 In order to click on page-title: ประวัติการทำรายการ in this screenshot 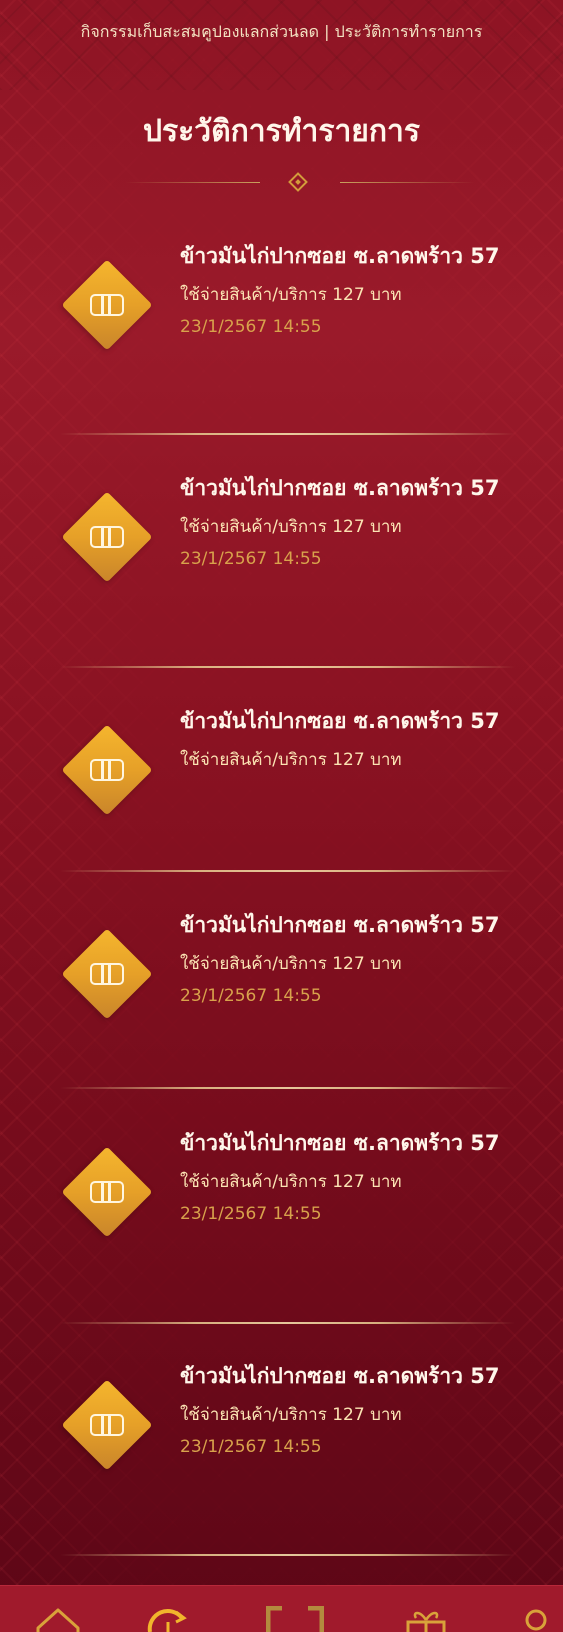, I will do `click(281, 131)`.